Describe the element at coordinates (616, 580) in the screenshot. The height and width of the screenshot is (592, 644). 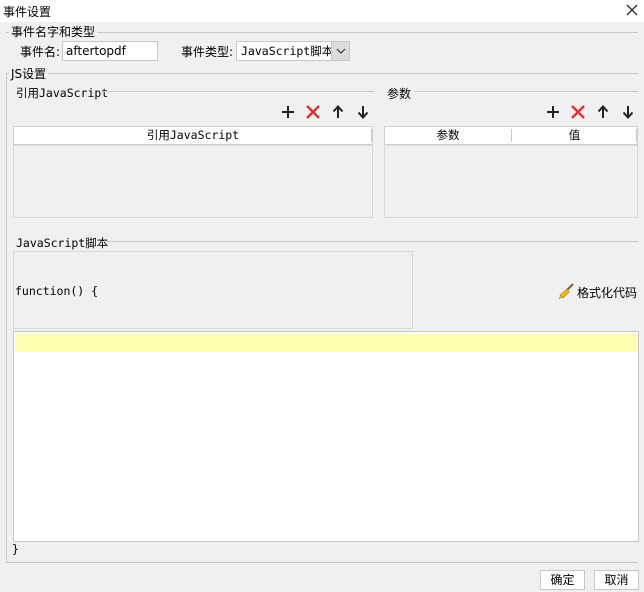
I see `cancel-button: 取消` at that location.